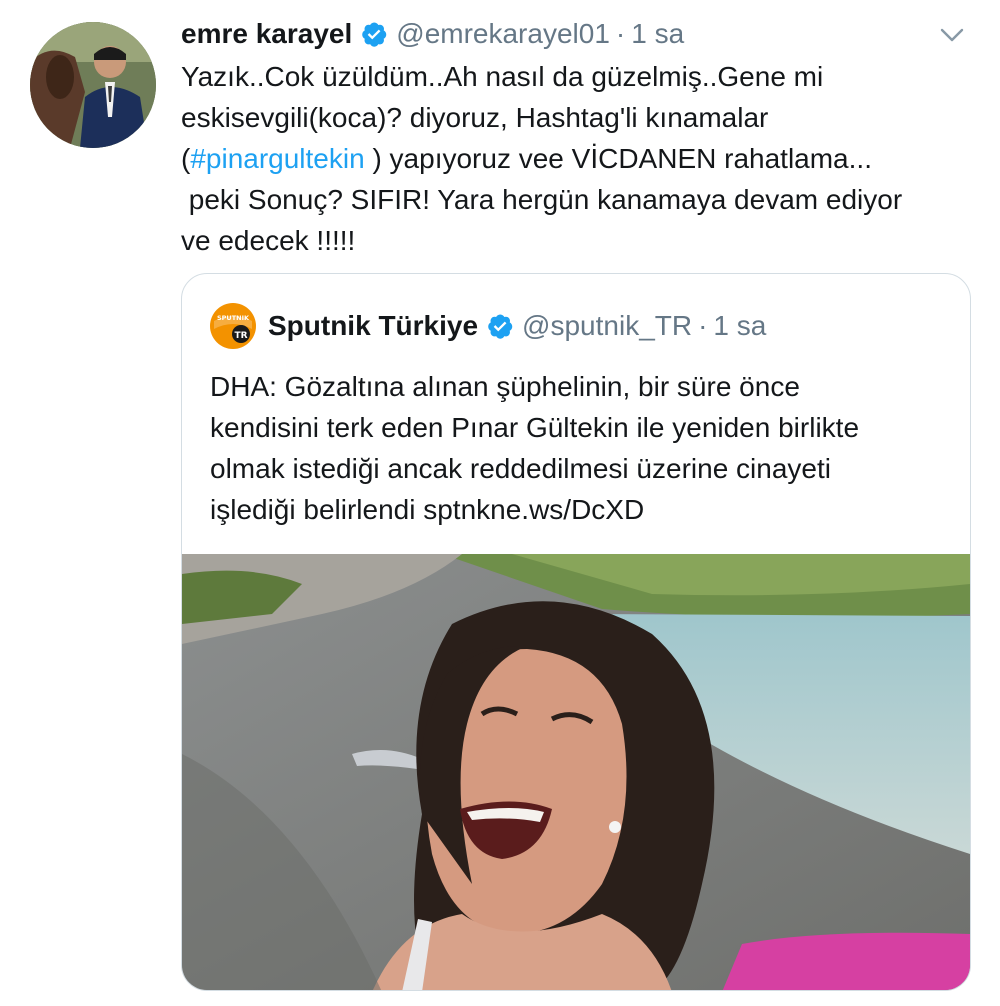 This screenshot has height=1006, width=1000. I want to click on hashtag-link: #pinargultekin, so click(277, 158).